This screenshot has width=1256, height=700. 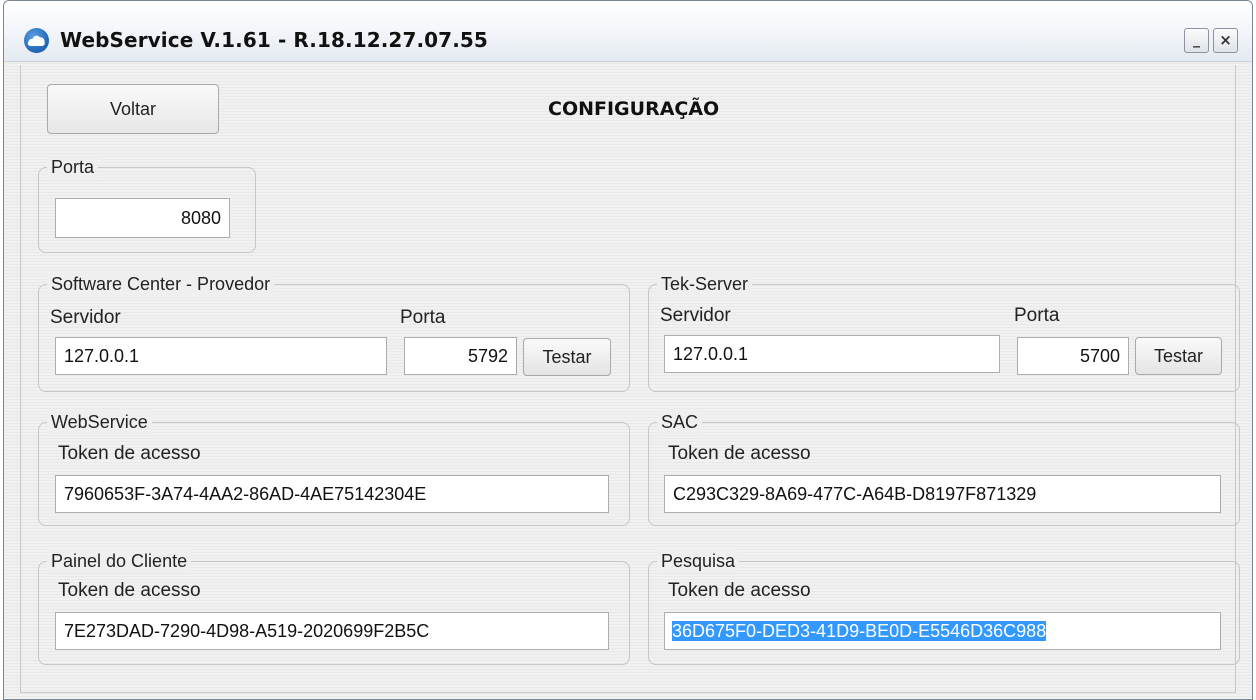 What do you see at coordinates (332, 631) in the screenshot?
I see `painel-token-input: 7E273DAD-7290-4D98-A519-2020699F2B5C` at bounding box center [332, 631].